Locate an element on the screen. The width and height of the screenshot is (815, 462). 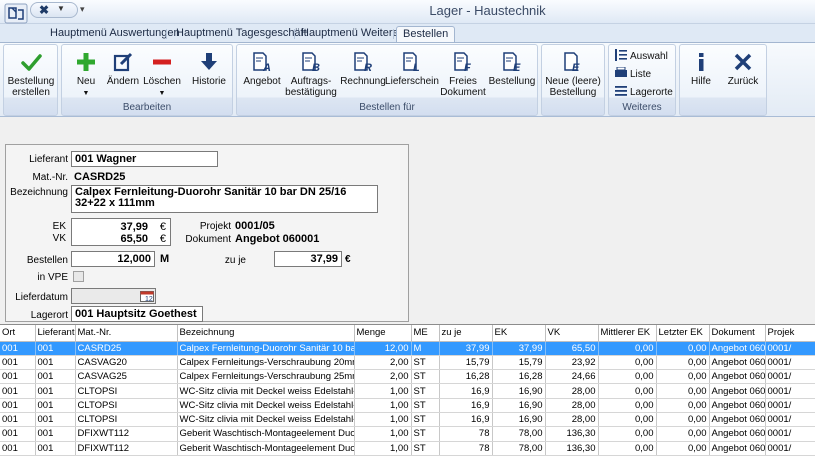
lieferant-field: 001 Wagner is located at coordinates (144, 159).